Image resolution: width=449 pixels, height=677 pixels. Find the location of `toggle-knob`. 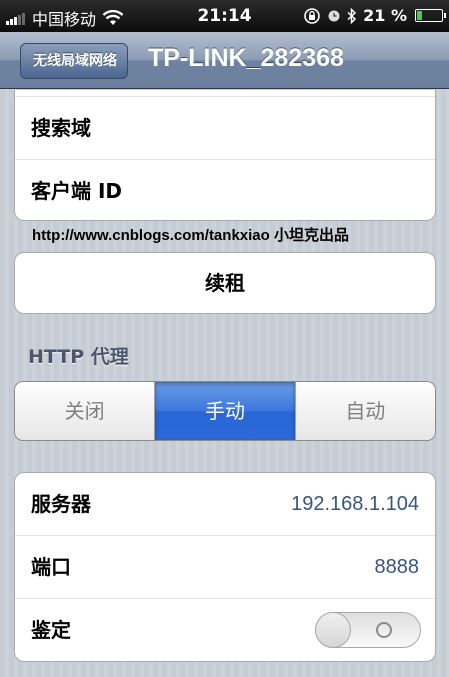

toggle-knob is located at coordinates (333, 630).